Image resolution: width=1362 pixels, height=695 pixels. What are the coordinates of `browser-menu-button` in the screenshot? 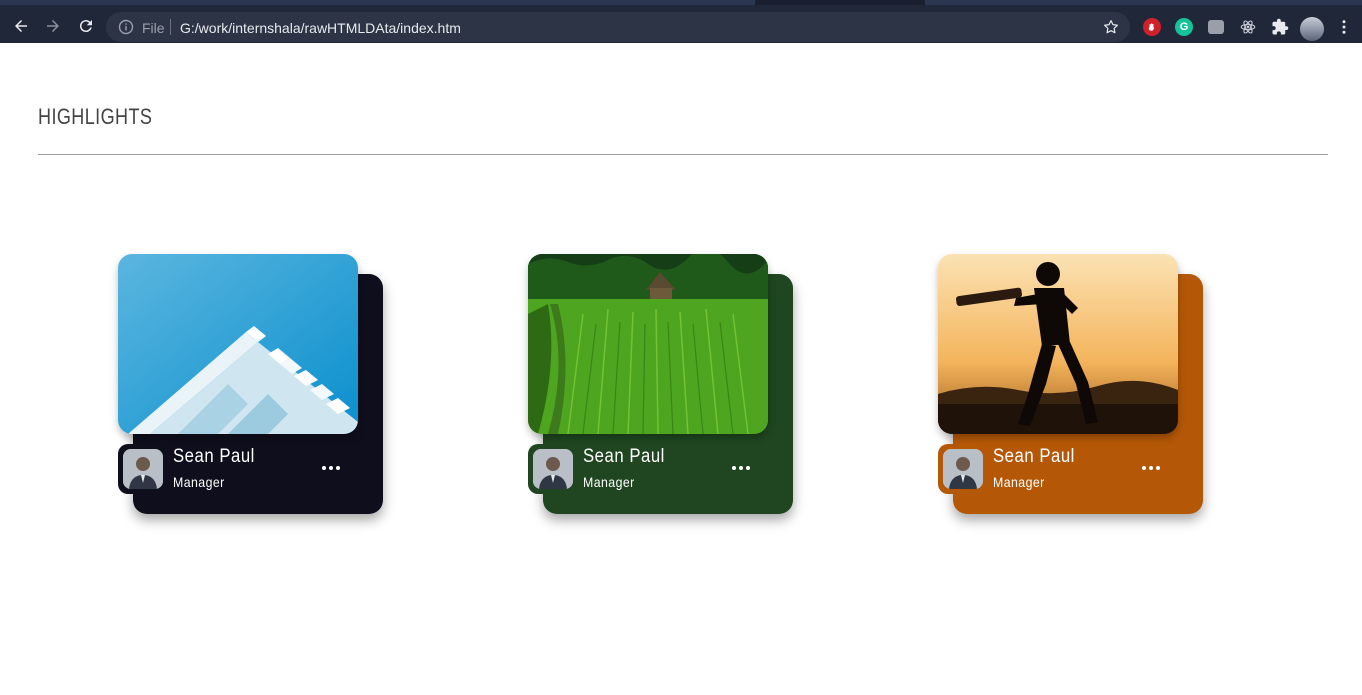 It's located at (1344, 27).